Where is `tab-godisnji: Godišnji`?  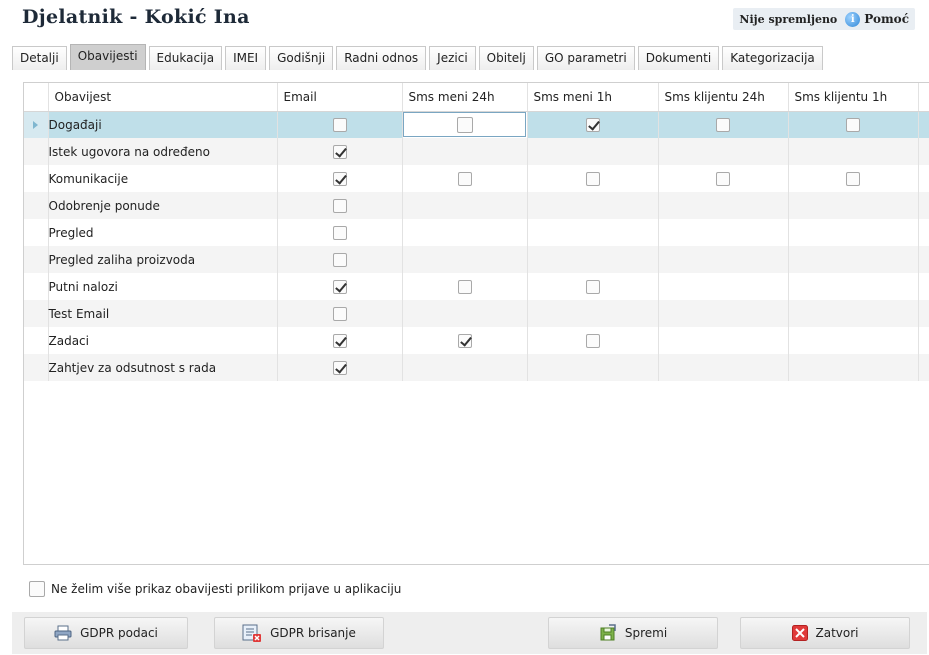 tab-godisnji: Godišnji is located at coordinates (301, 58).